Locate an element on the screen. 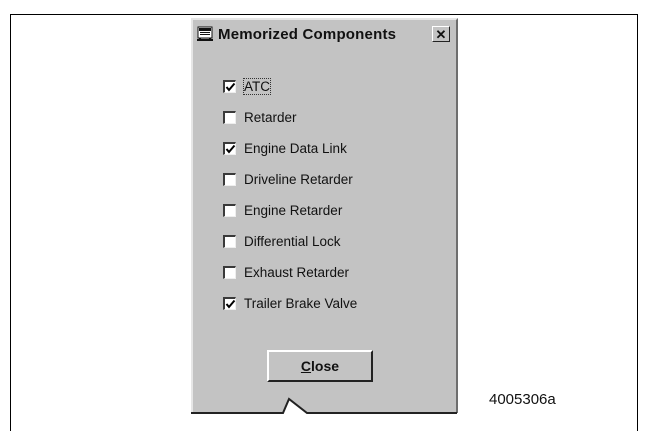 The height and width of the screenshot is (431, 648). component-label: Trailer Brake Valve is located at coordinates (301, 303).